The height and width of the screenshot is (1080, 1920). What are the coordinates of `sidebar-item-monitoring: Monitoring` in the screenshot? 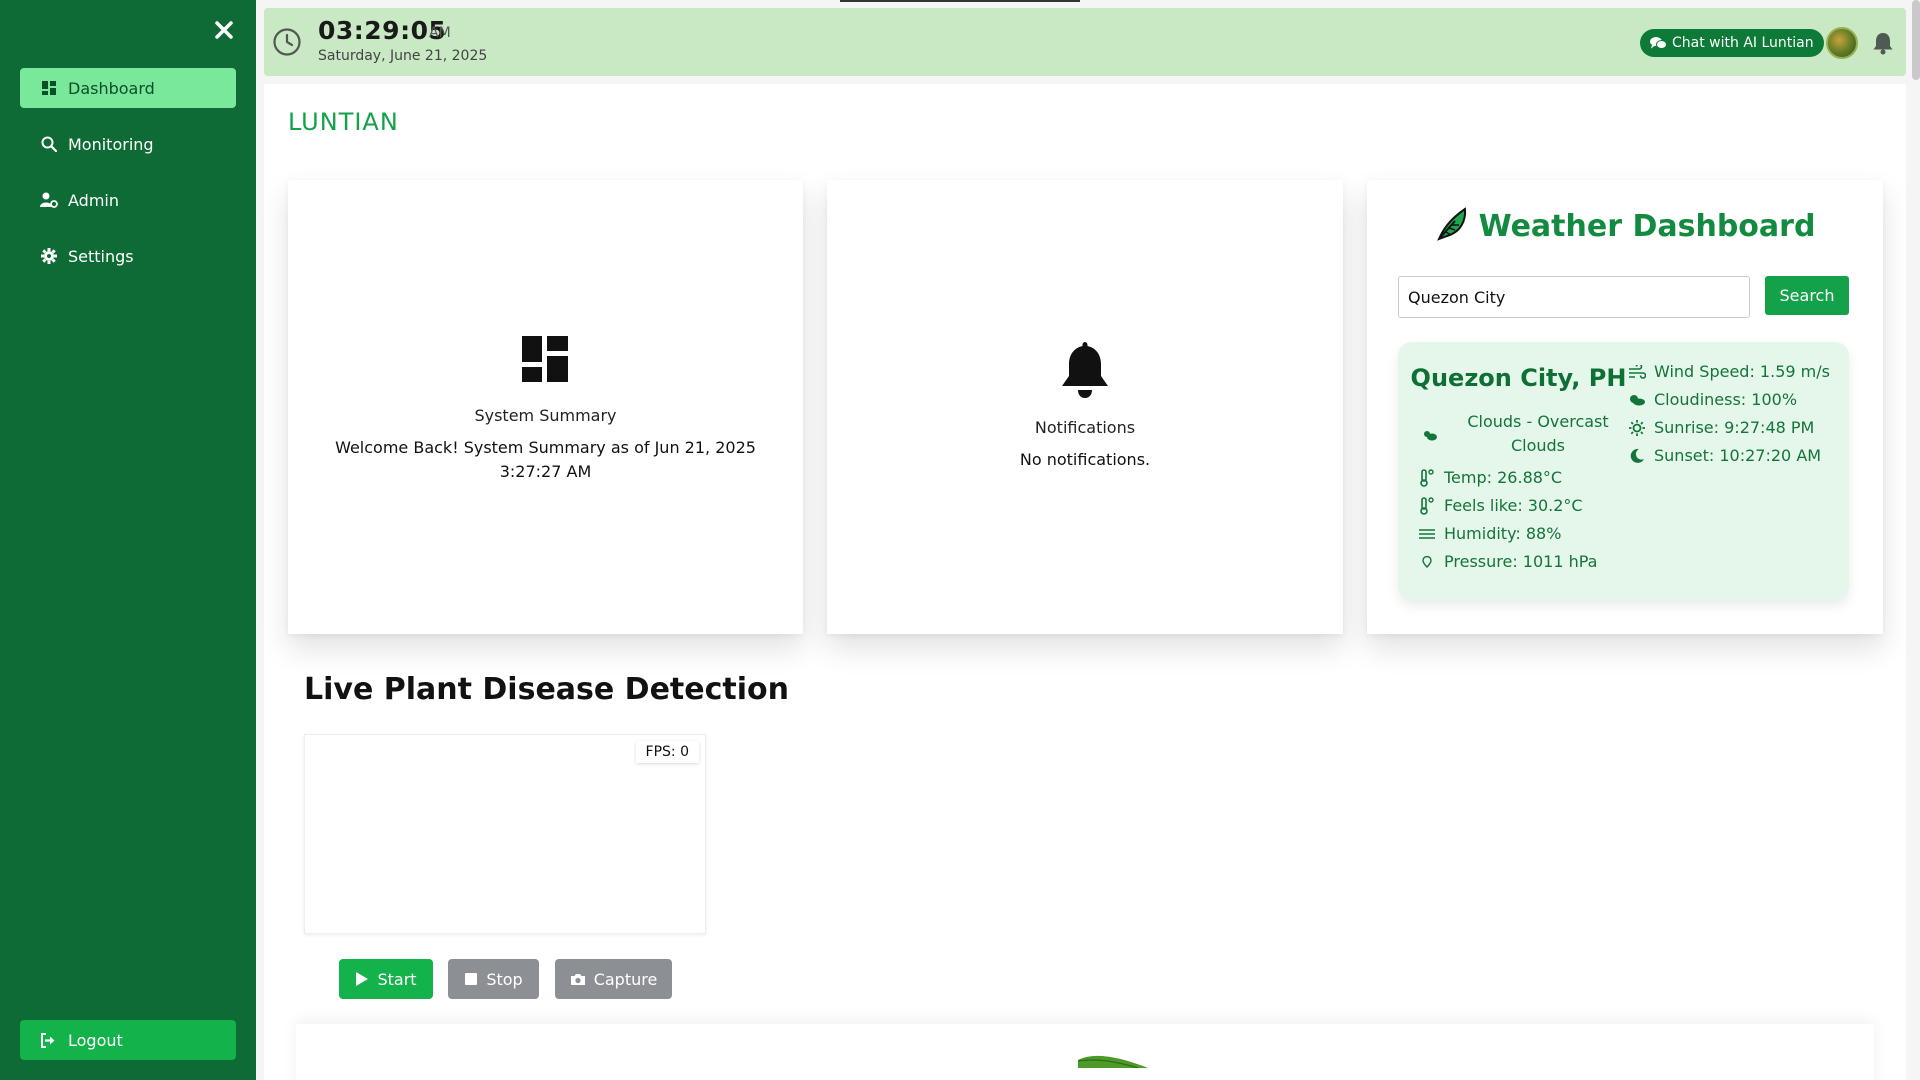 It's located at (128, 144).